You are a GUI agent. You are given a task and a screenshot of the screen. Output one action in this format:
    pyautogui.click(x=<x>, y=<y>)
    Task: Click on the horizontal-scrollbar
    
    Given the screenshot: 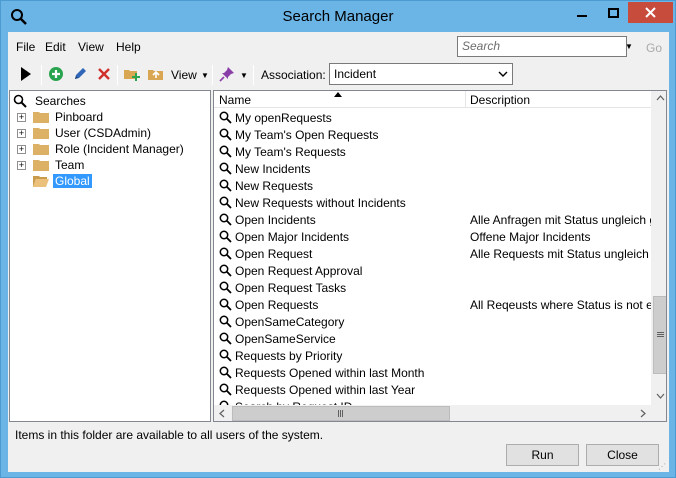 What is the action you would take?
    pyautogui.click(x=432, y=413)
    